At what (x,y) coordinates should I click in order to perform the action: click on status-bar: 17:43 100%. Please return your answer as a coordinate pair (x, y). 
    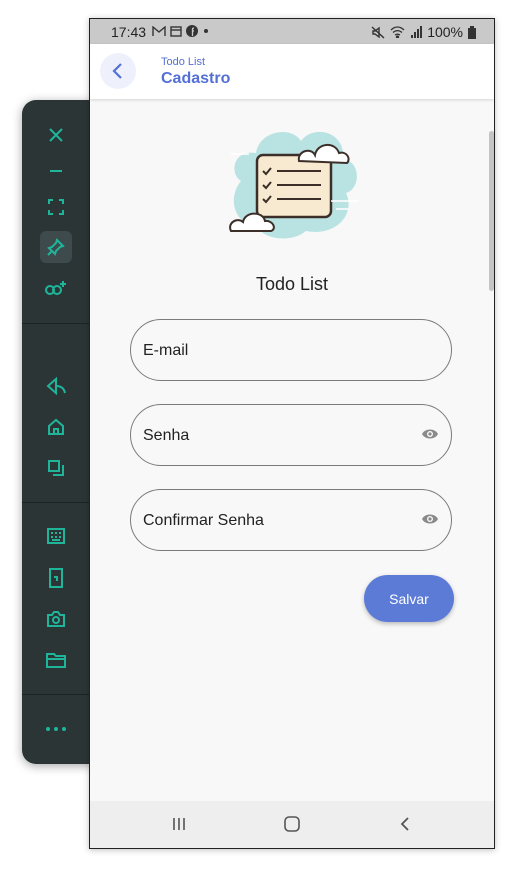
    Looking at the image, I should click on (292, 31).